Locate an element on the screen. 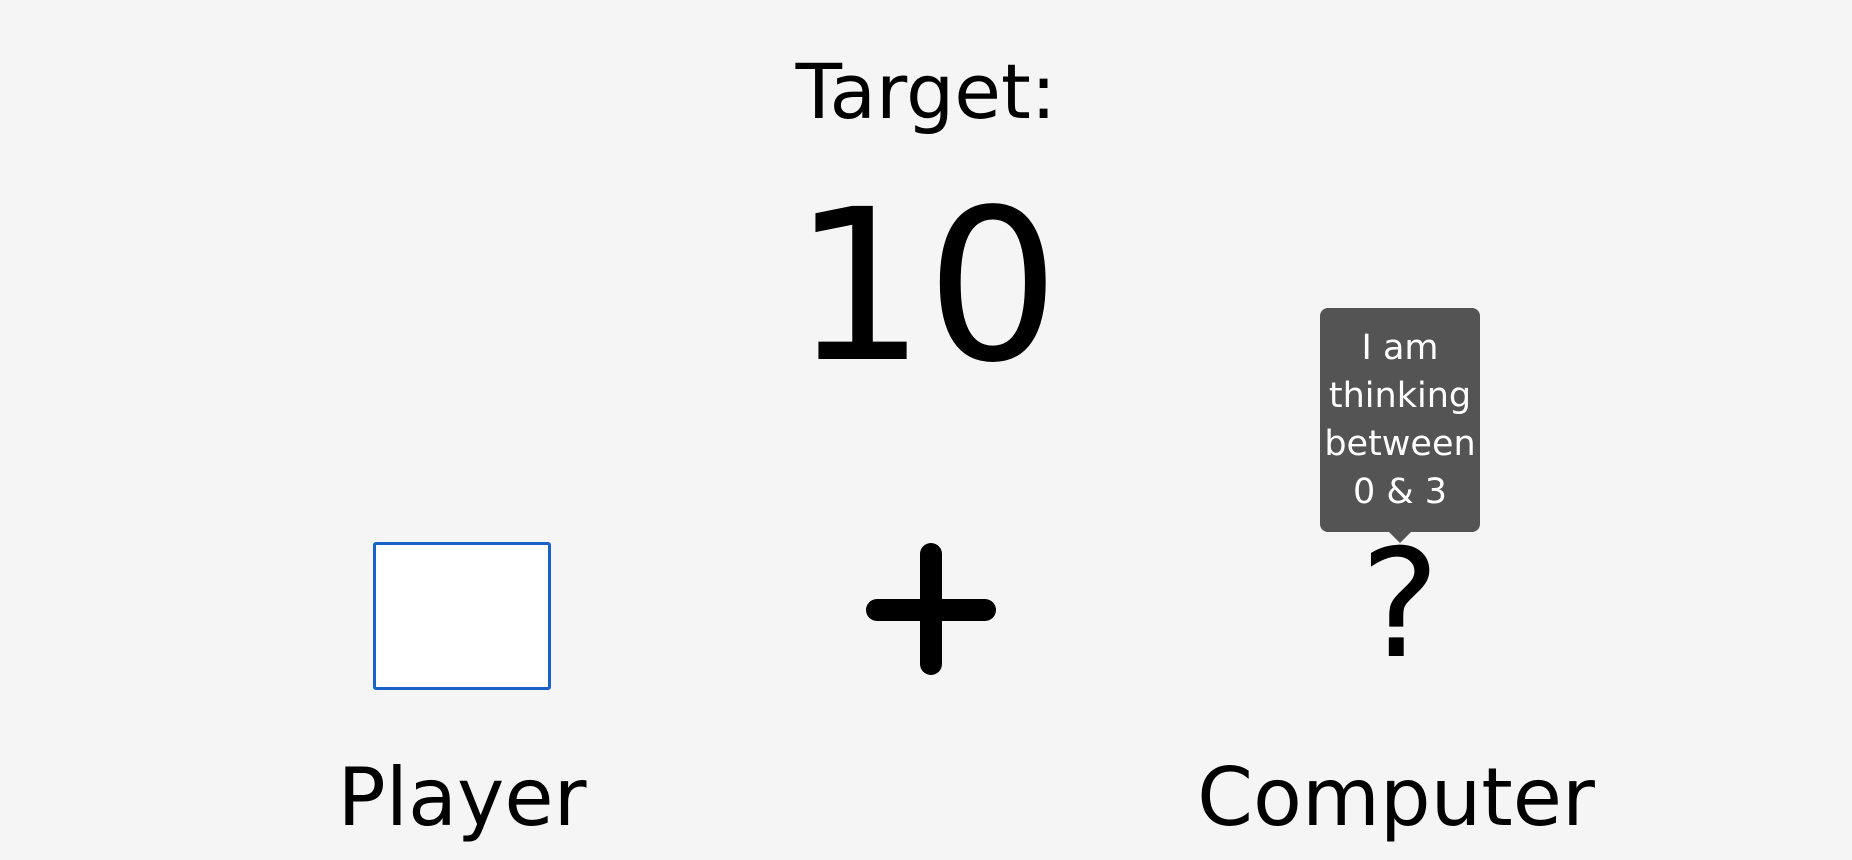 The image size is (1852, 860). plus-icon-vertical-bar is located at coordinates (931, 609).